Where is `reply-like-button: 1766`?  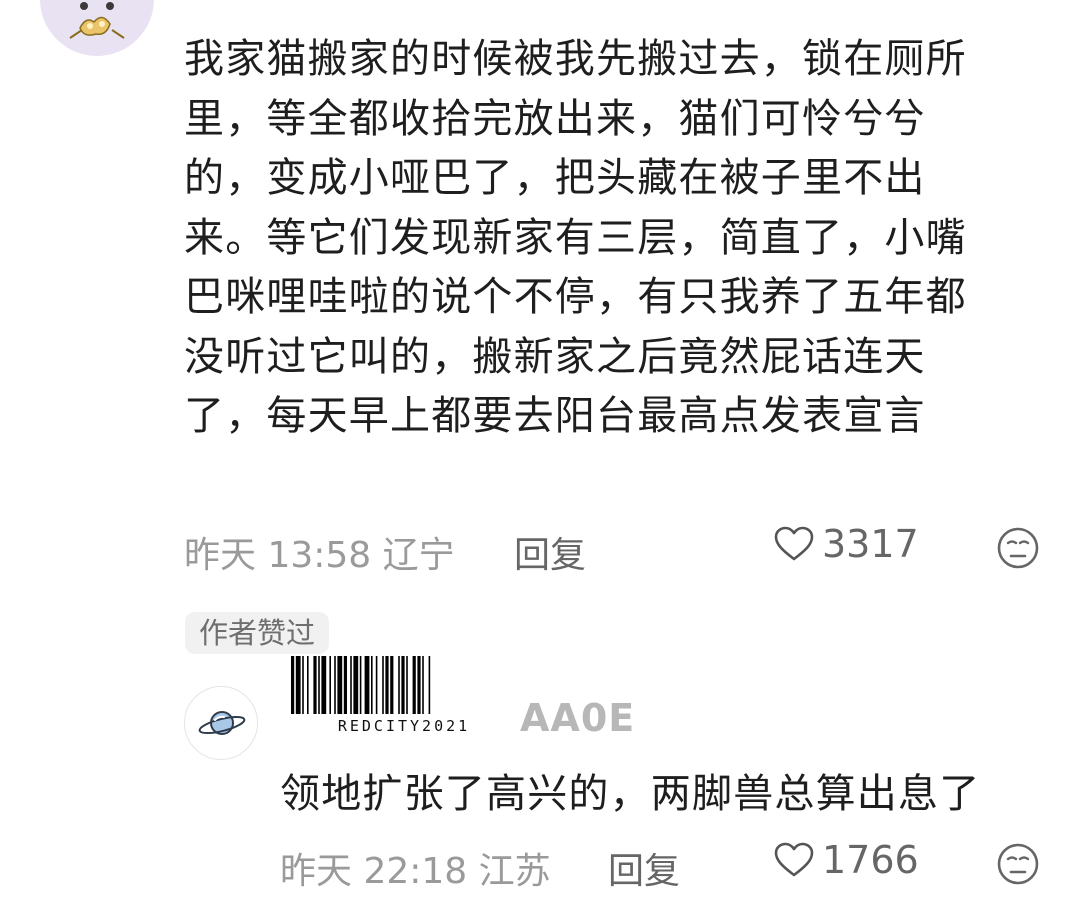 reply-like-button: 1766 is located at coordinates (846, 860).